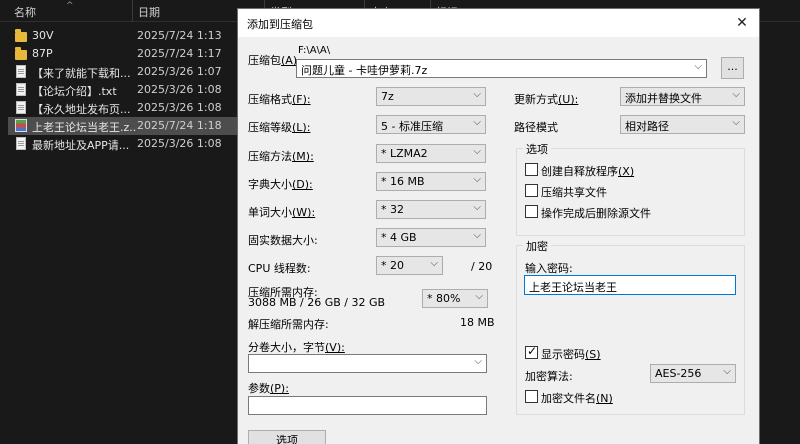 Image resolution: width=800 pixels, height=444 pixels. What do you see at coordinates (742, 23) in the screenshot?
I see `close-button: ✕` at bounding box center [742, 23].